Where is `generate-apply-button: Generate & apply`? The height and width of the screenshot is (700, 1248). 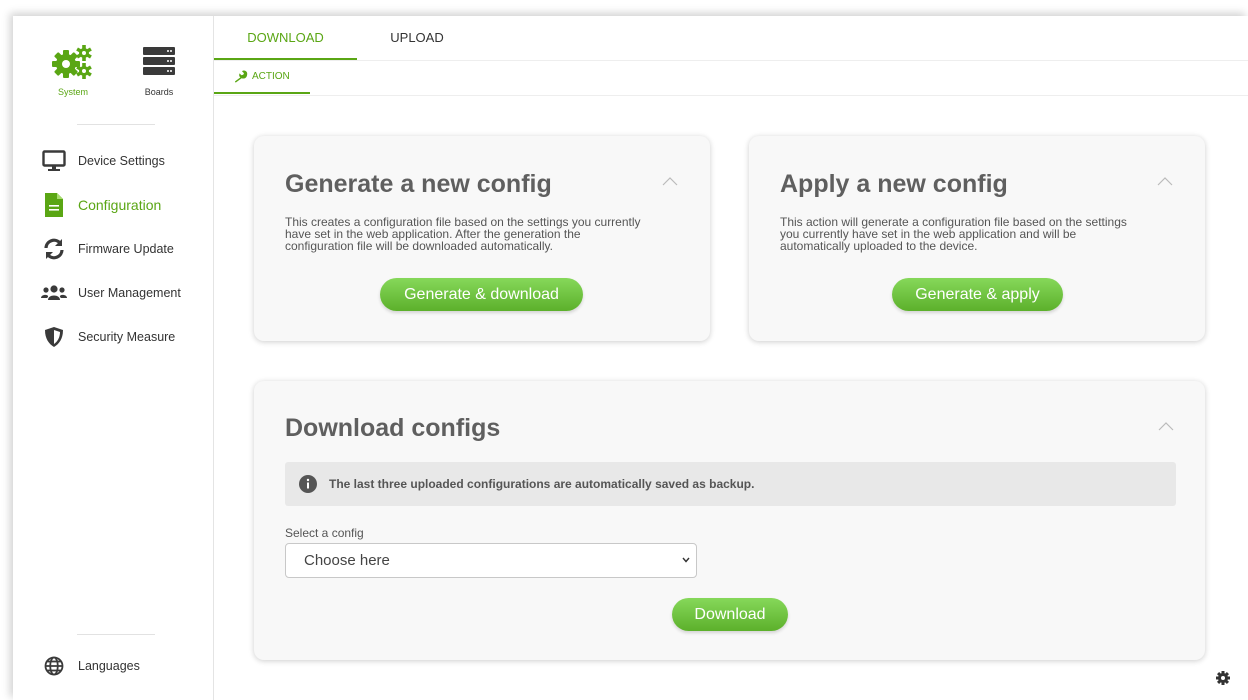
generate-apply-button: Generate & apply is located at coordinates (977, 294).